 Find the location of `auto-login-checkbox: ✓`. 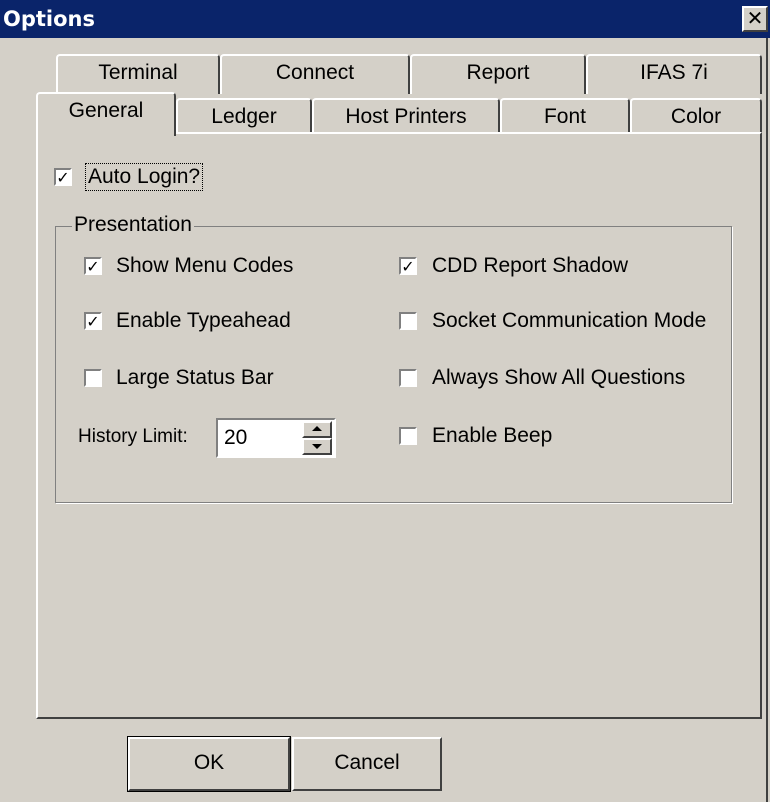

auto-login-checkbox: ✓ is located at coordinates (63, 177).